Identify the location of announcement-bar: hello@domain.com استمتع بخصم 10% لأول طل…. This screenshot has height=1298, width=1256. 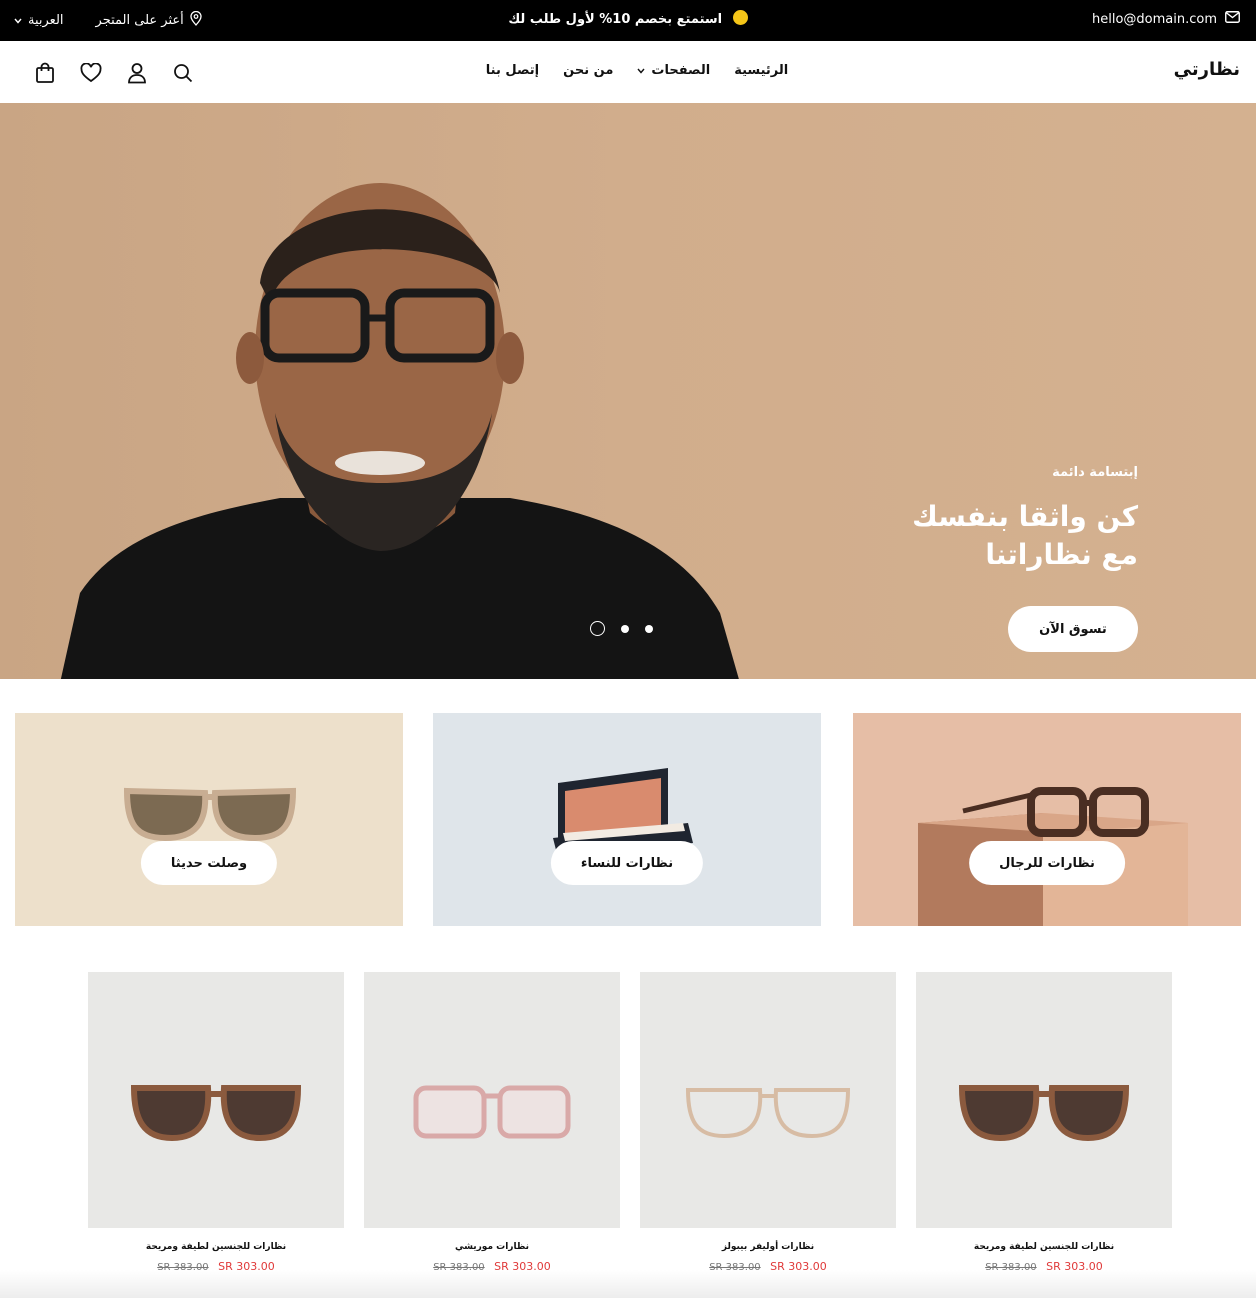
(628, 20).